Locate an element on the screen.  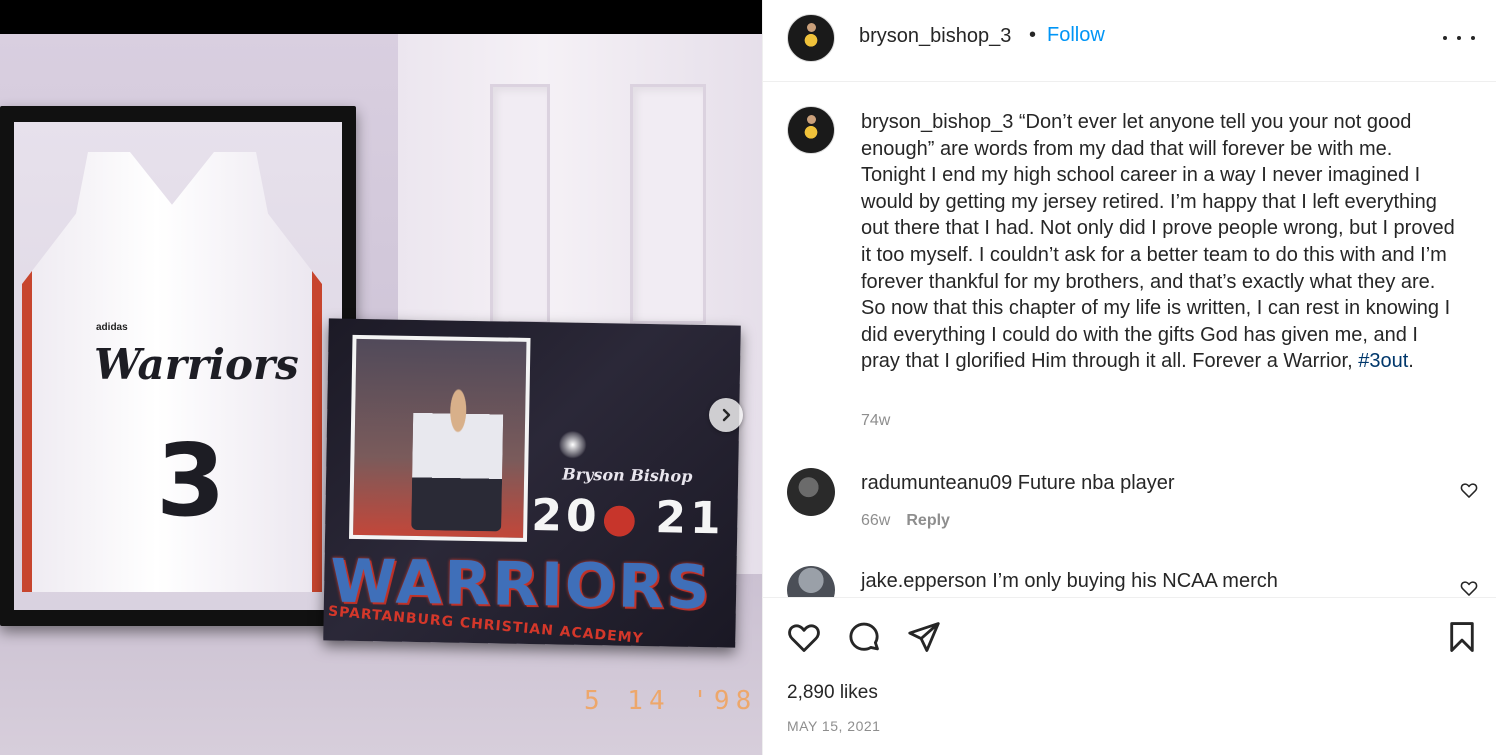
media-top-bar is located at coordinates (381, 17).